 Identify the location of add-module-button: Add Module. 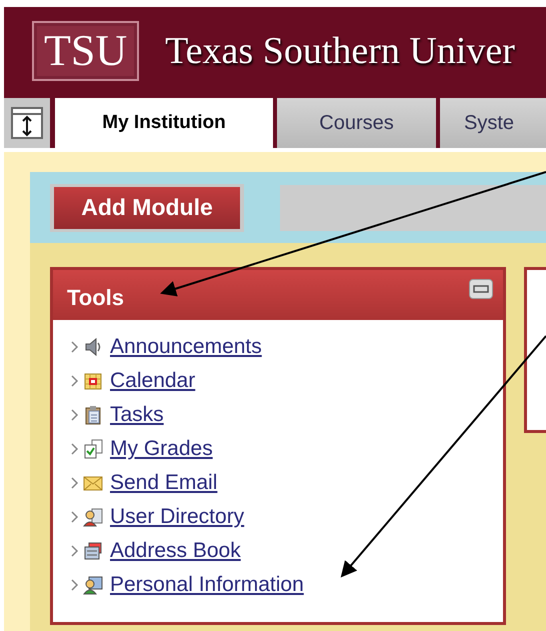
(147, 208).